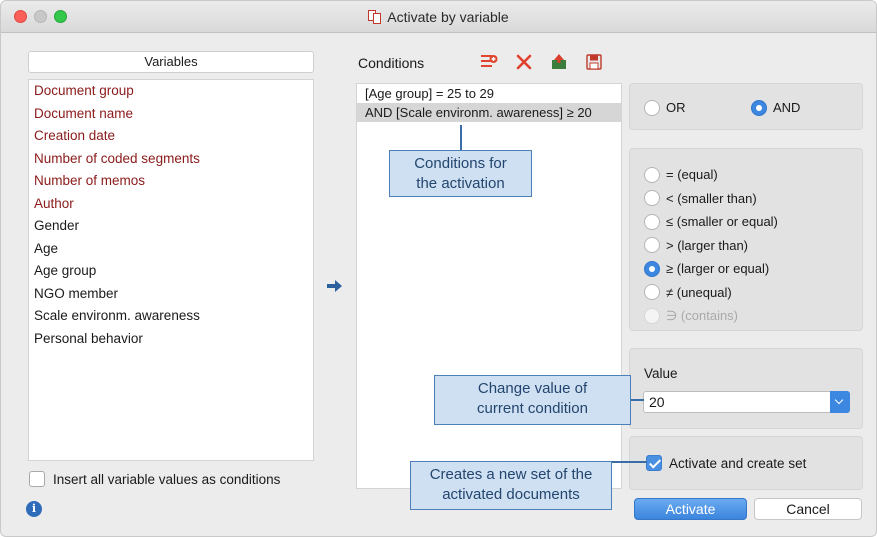 The width and height of the screenshot is (877, 537). Describe the element at coordinates (657, 402) in the screenshot. I see `value-current: 20` at that location.